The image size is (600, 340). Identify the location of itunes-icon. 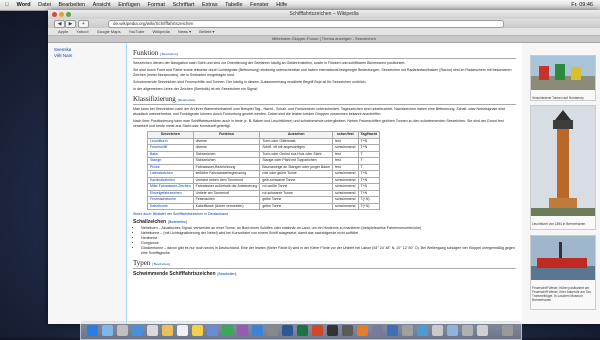
(242, 330).